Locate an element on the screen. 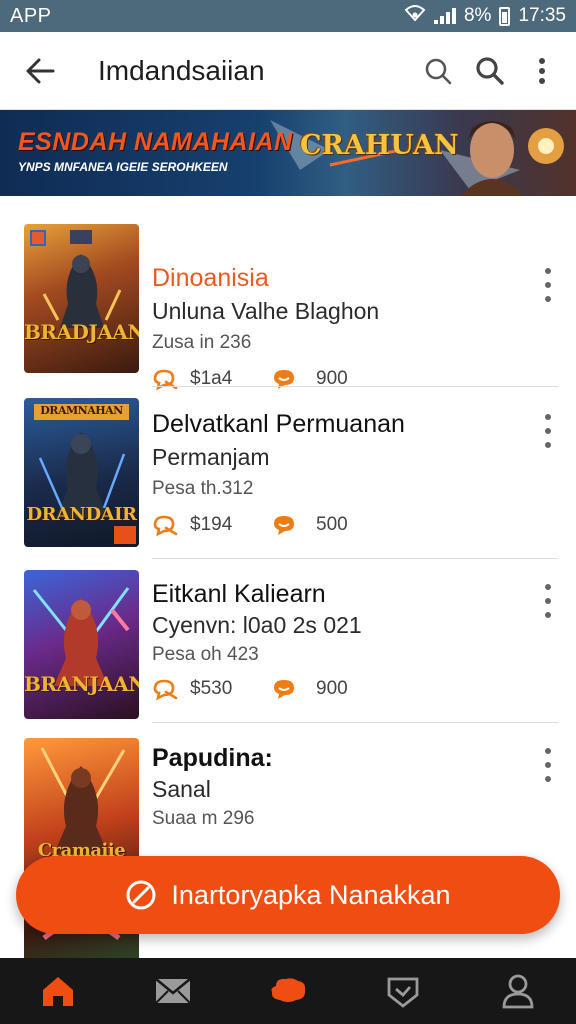  status-indicators: 8% 17:35 is located at coordinates (485, 16).